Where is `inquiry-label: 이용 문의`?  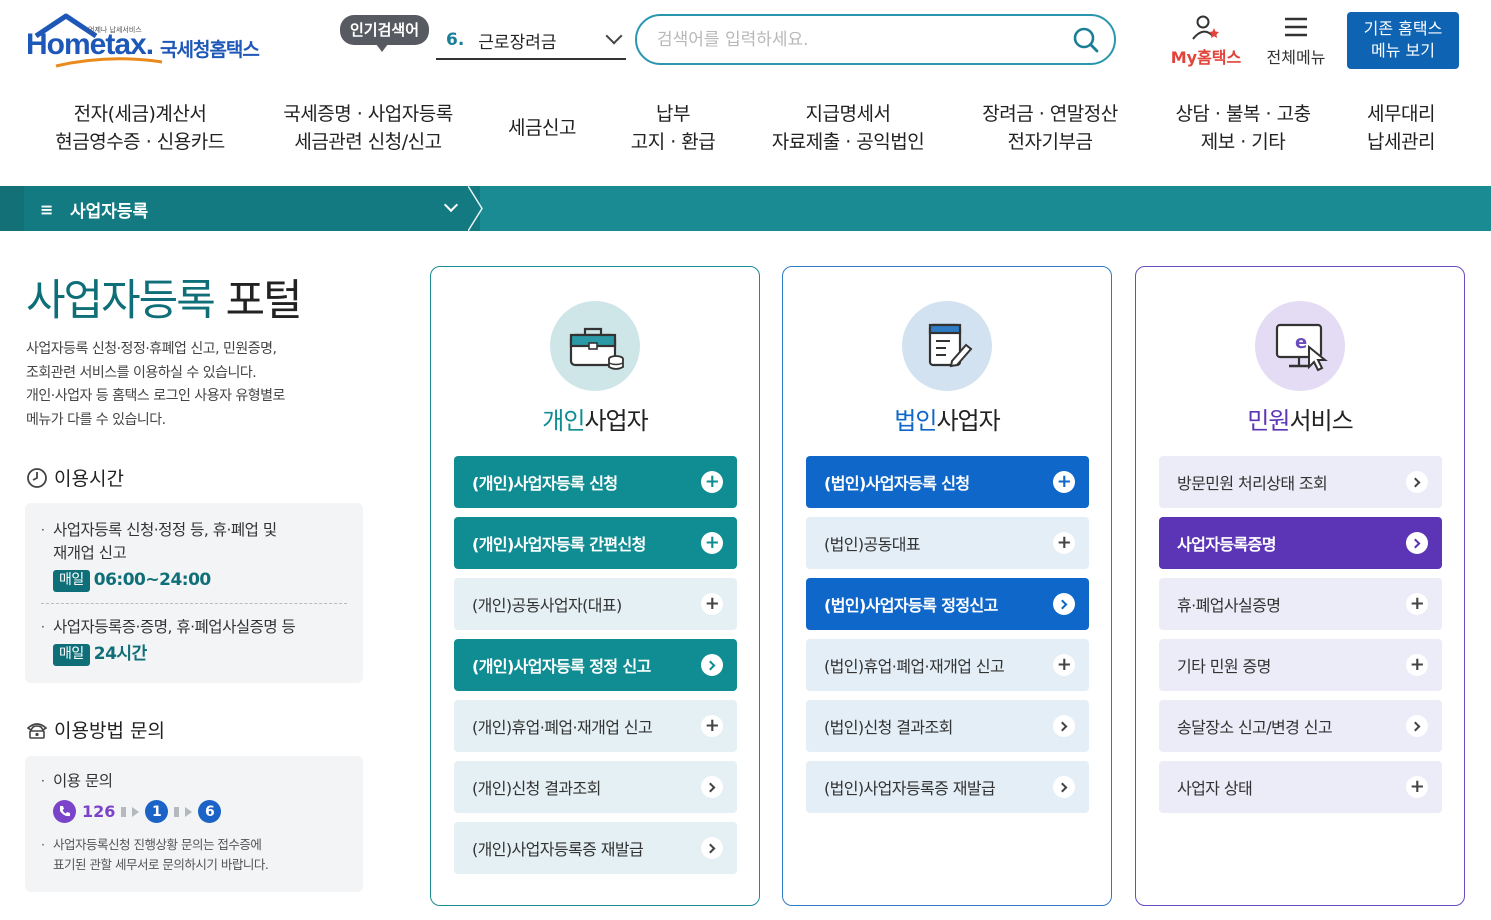
inquiry-label: 이용 문의 is located at coordinates (83, 781).